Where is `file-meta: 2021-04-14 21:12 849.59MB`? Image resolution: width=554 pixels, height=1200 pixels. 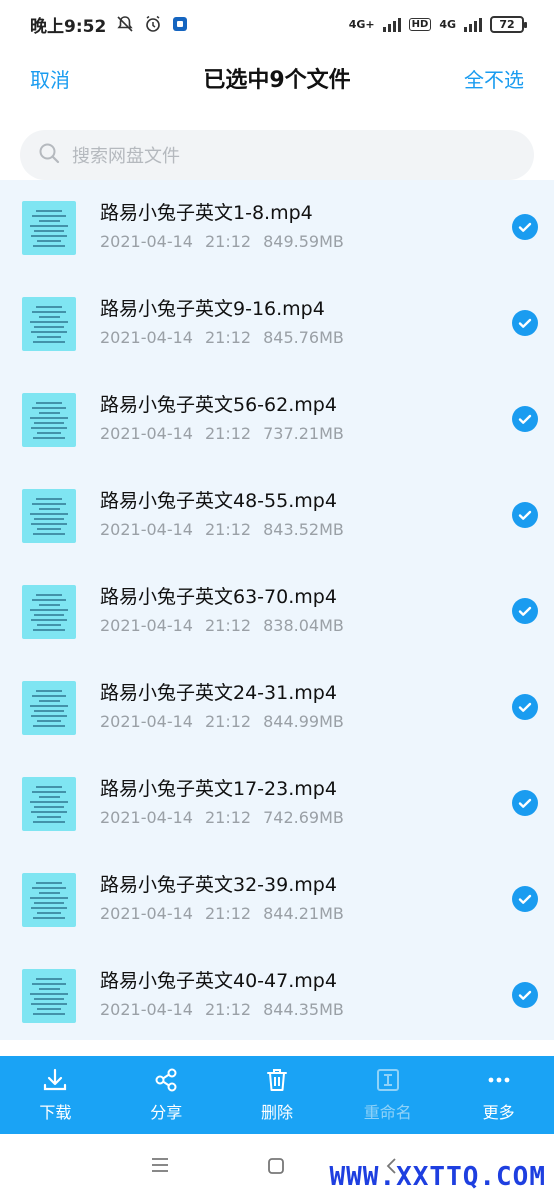
file-meta: 2021-04-14 21:12 849.59MB is located at coordinates (222, 241).